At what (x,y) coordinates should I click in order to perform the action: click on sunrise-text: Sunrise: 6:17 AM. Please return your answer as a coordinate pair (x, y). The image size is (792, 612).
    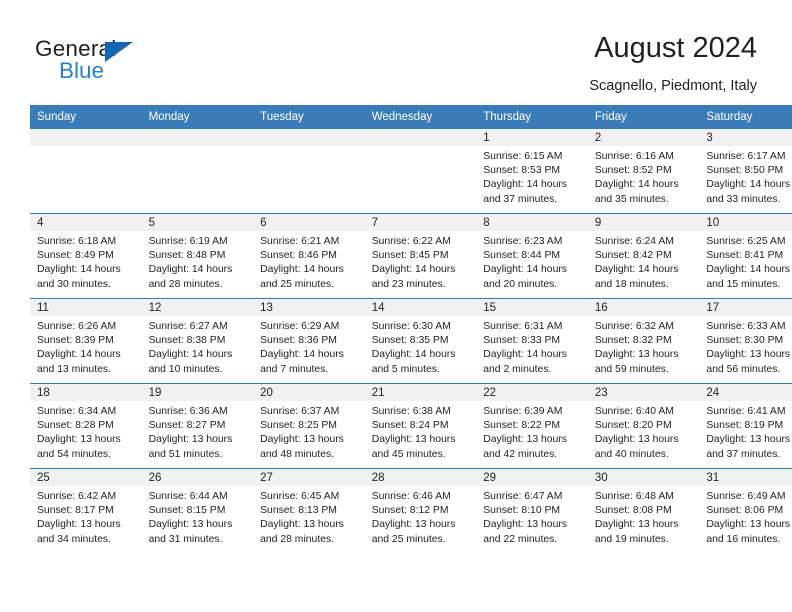
    Looking at the image, I should click on (746, 156).